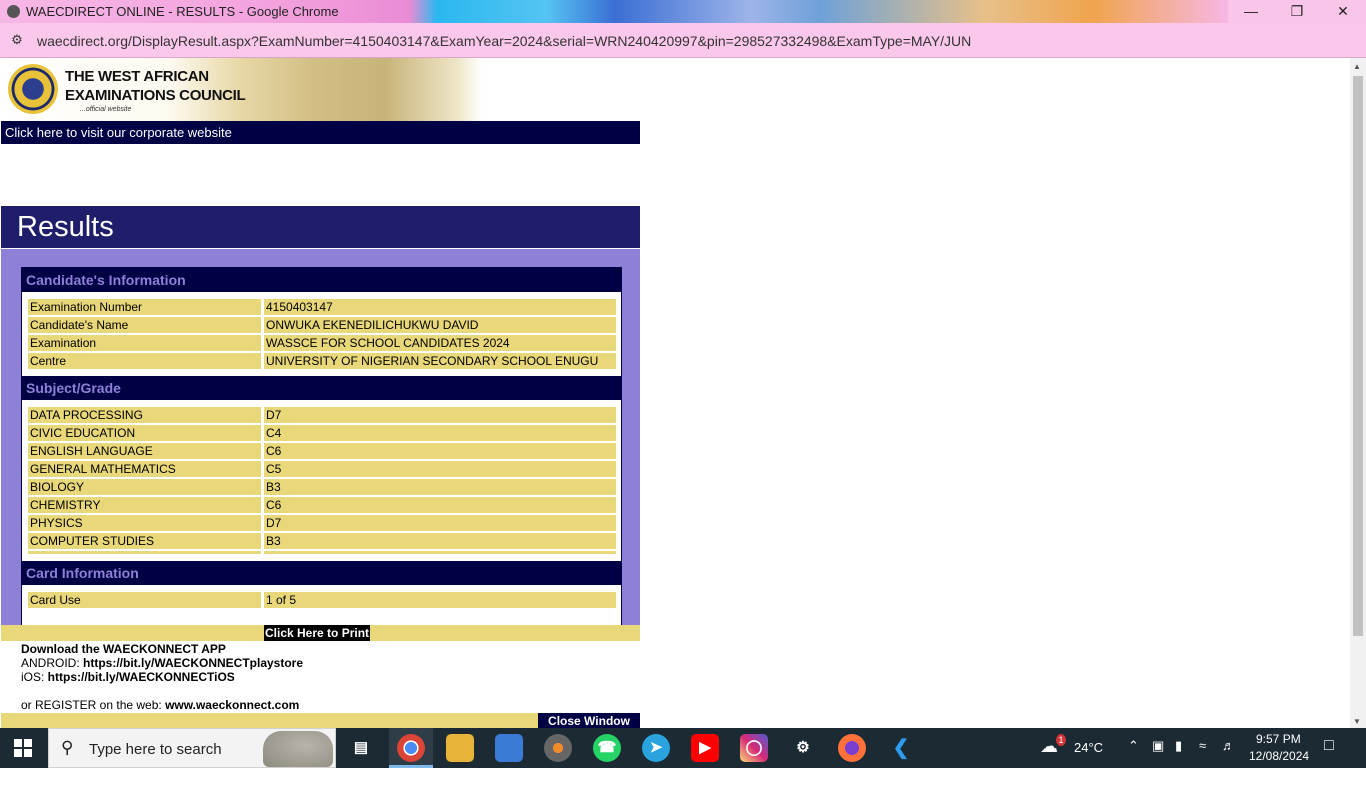  I want to click on table-row: Examination Number 4150403147, so click(322, 307).